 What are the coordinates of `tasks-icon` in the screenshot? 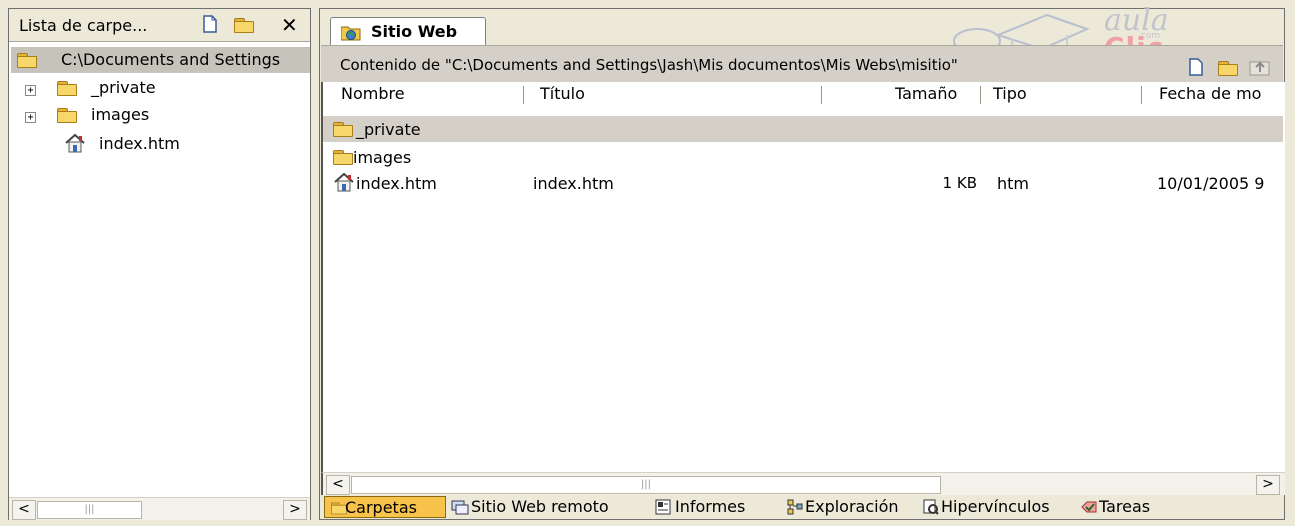 It's located at (1089, 509).